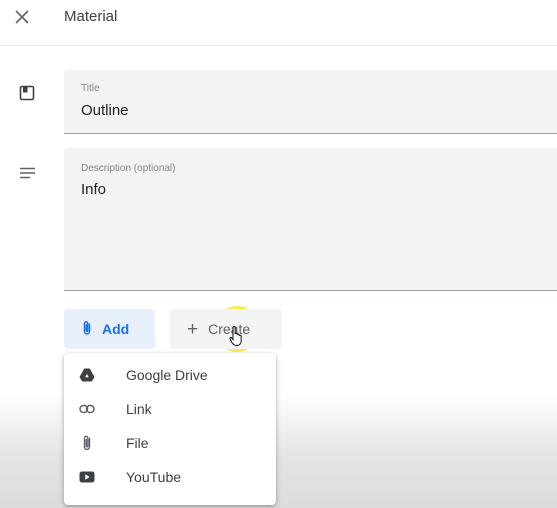  Describe the element at coordinates (90, 88) in the screenshot. I see `title-field-label: Title` at that location.